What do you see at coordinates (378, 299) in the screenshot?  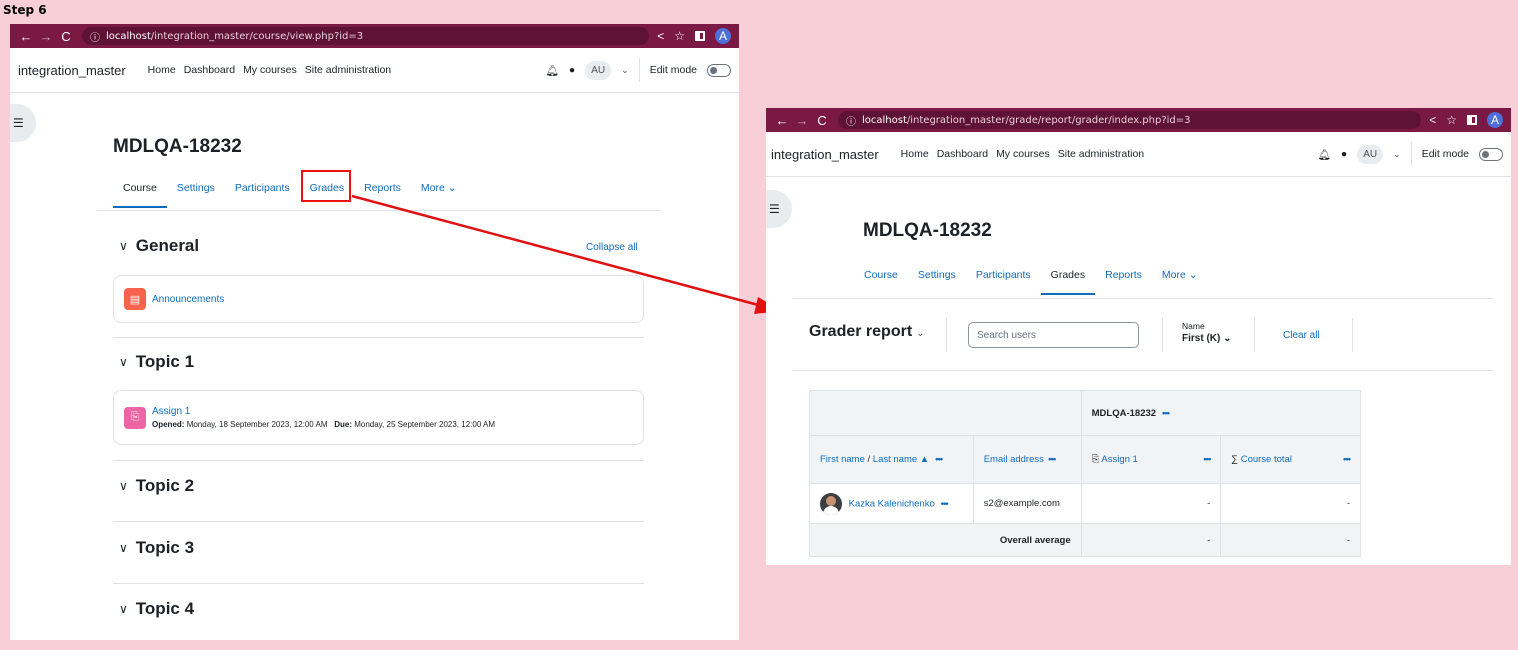 I see `activity-announcements: ▤ Announcements` at bounding box center [378, 299].